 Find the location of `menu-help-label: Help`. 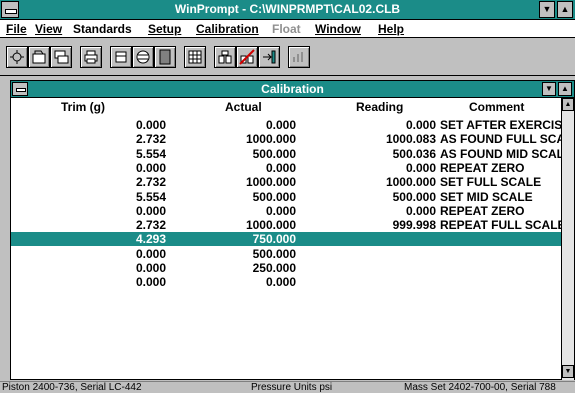

menu-help-label: Help is located at coordinates (391, 29).